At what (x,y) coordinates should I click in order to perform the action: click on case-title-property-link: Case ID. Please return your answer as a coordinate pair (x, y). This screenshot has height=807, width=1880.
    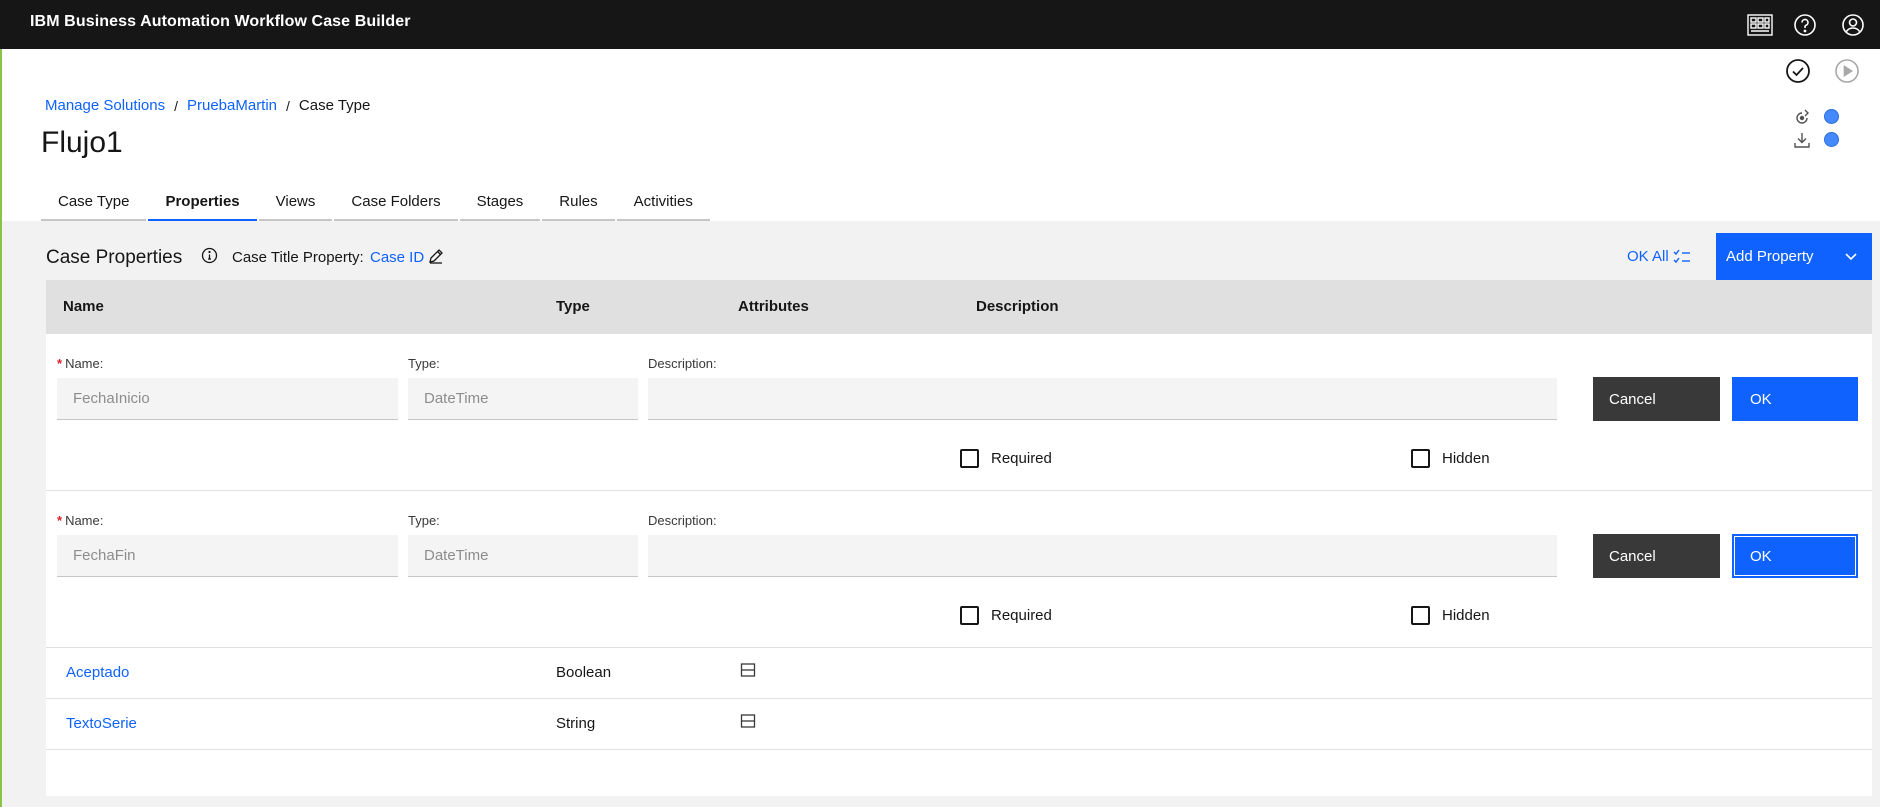
    Looking at the image, I should click on (397, 257).